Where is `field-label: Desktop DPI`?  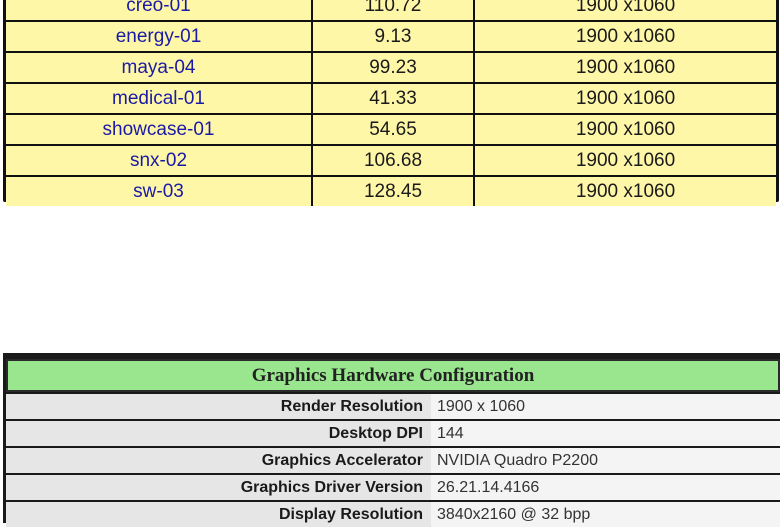
field-label: Desktop DPI is located at coordinates (218, 433).